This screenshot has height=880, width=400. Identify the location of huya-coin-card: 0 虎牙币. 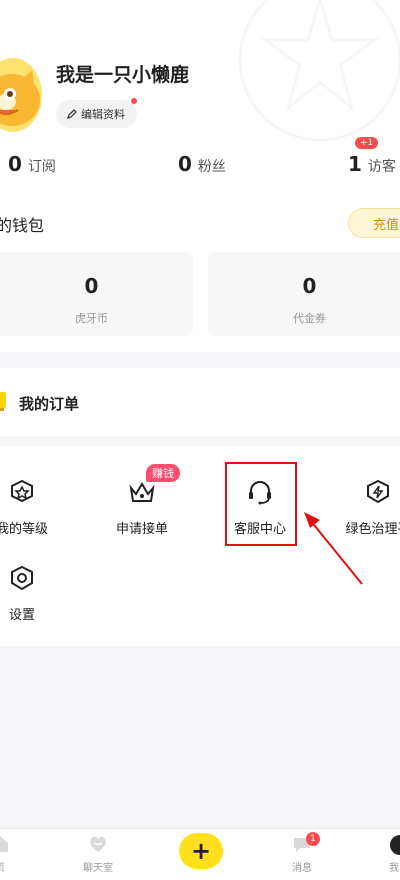
(96, 294).